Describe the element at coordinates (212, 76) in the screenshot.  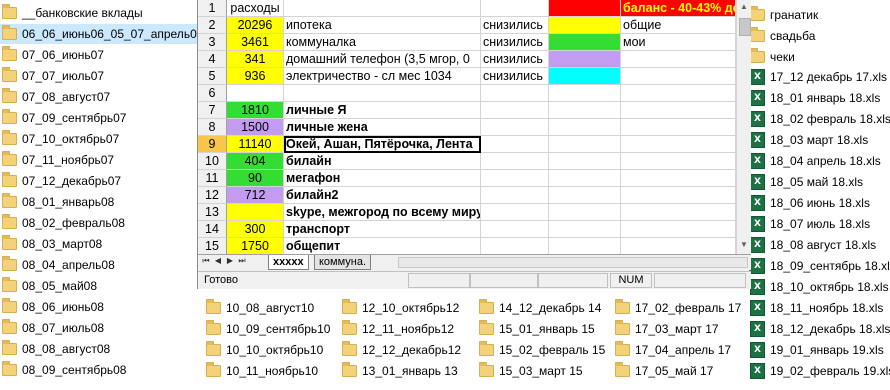
I see `row-header: 5` at that location.